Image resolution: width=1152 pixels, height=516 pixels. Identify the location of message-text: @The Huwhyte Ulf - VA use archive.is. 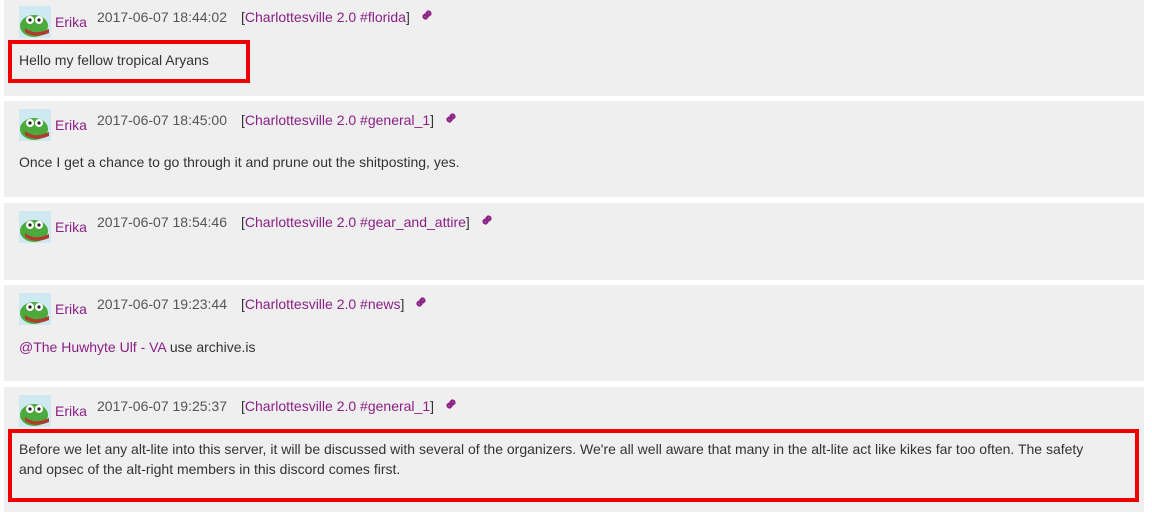
(137, 347).